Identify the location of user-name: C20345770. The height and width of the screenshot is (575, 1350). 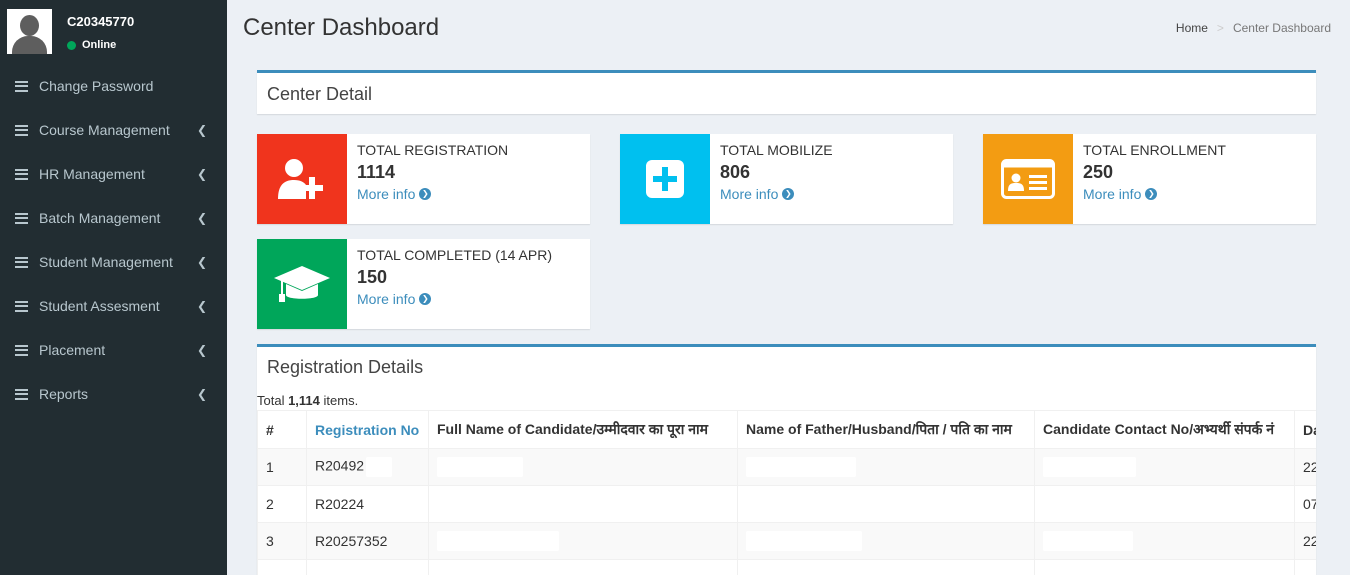
(101, 21).